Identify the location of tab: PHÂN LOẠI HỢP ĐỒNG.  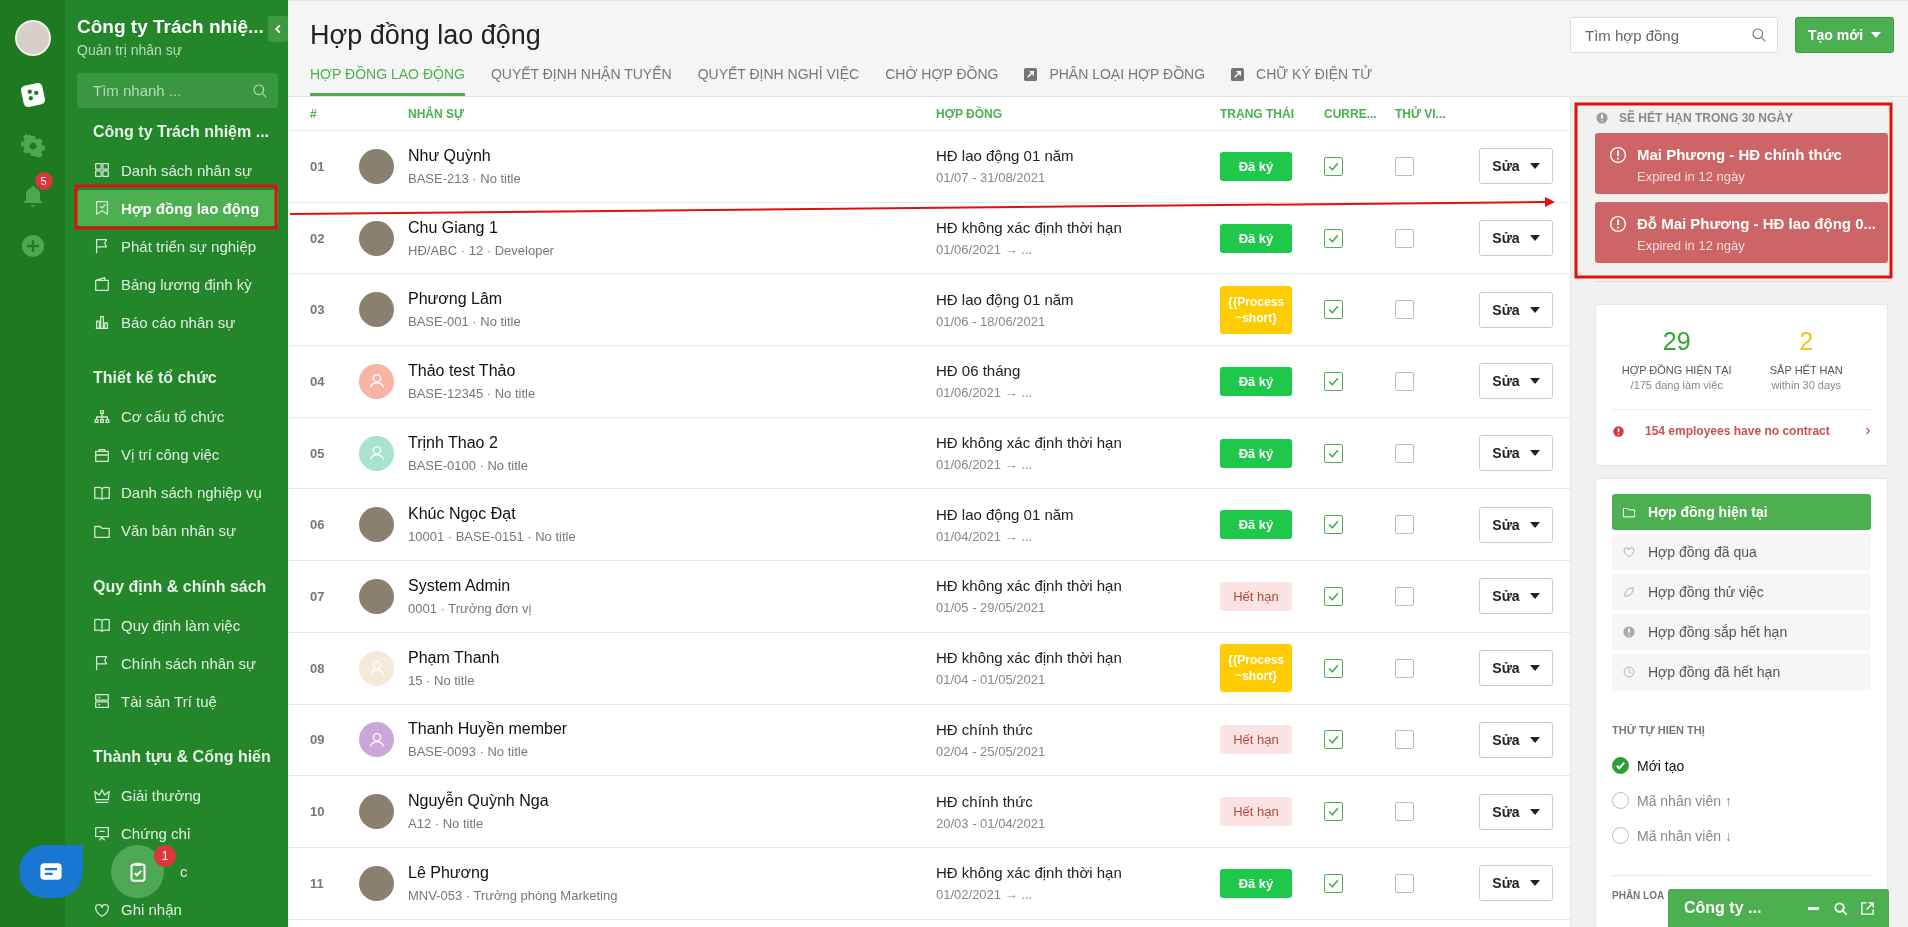
(1115, 81).